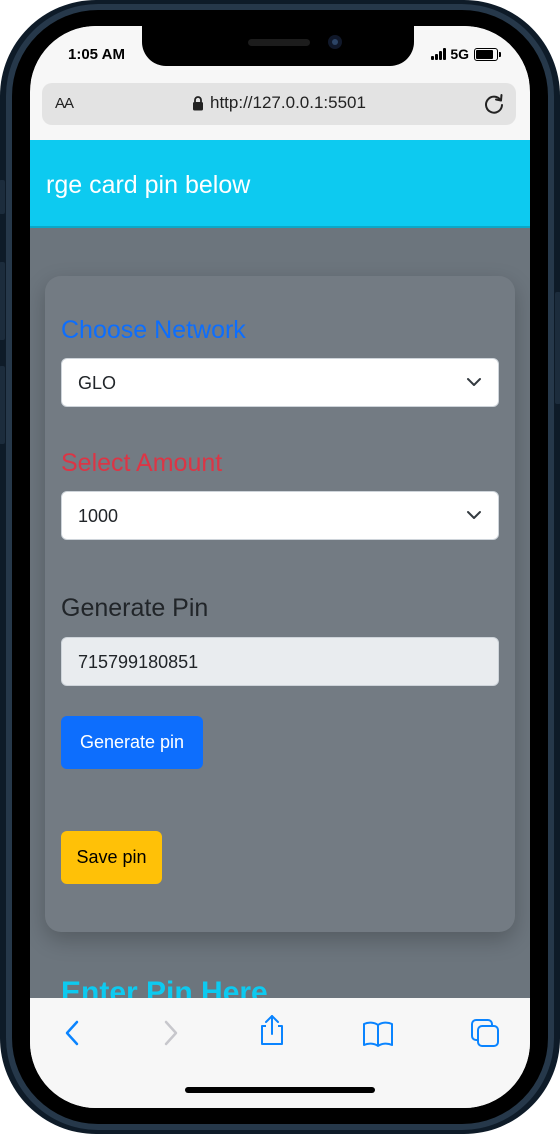 This screenshot has height=1134, width=560. Describe the element at coordinates (98, 516) in the screenshot. I see `amount-select-value: 1000` at that location.